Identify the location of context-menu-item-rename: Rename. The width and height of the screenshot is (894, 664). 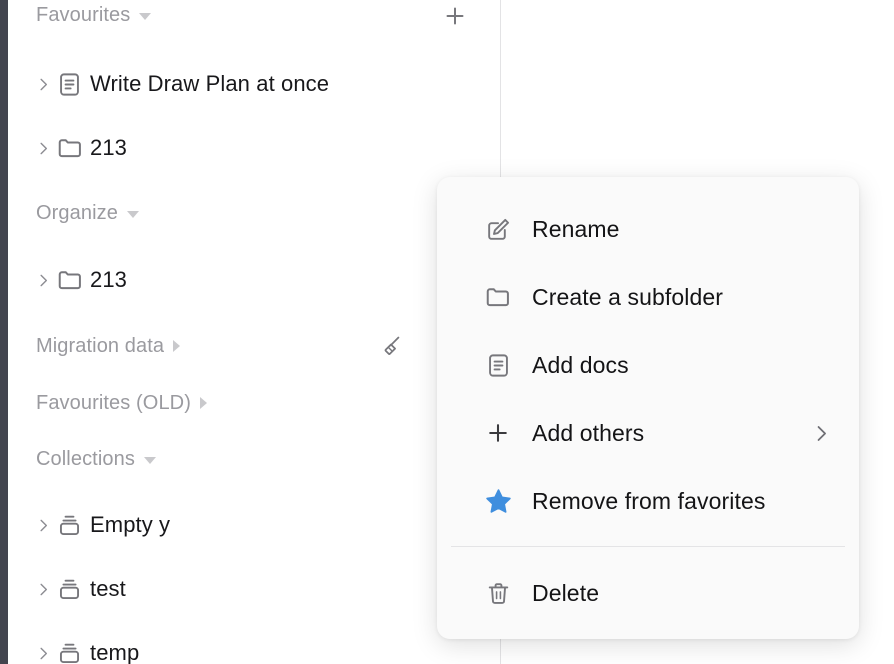
(648, 229).